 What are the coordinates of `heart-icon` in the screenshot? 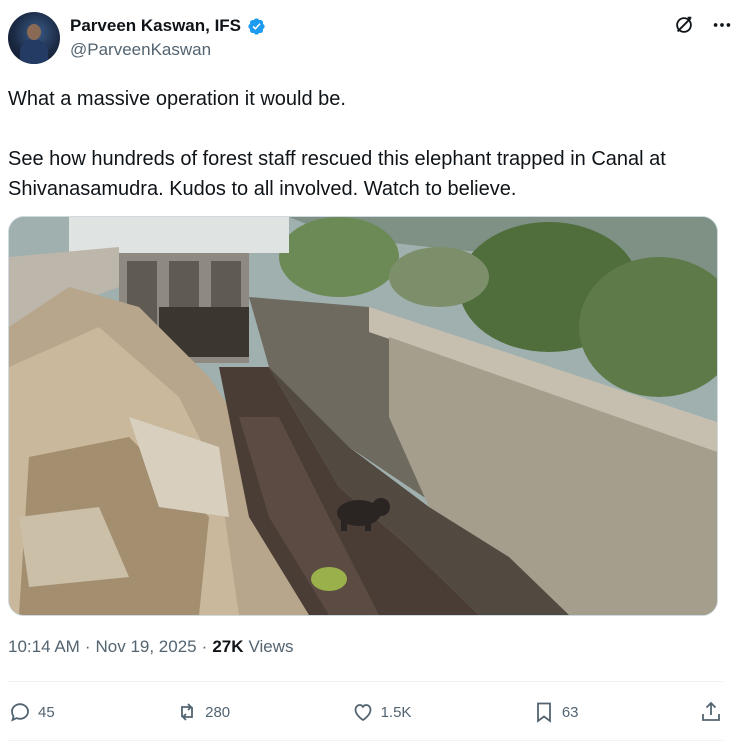 It's located at (362, 713).